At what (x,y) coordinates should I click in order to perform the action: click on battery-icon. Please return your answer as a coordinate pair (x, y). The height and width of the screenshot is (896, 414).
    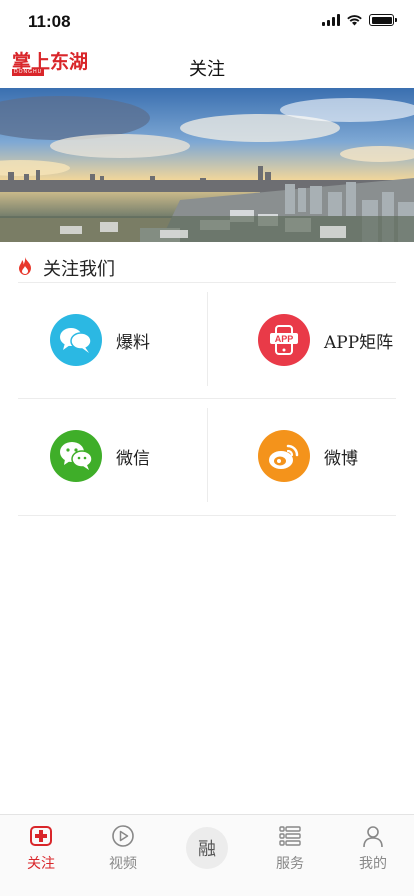
    Looking at the image, I should click on (383, 20).